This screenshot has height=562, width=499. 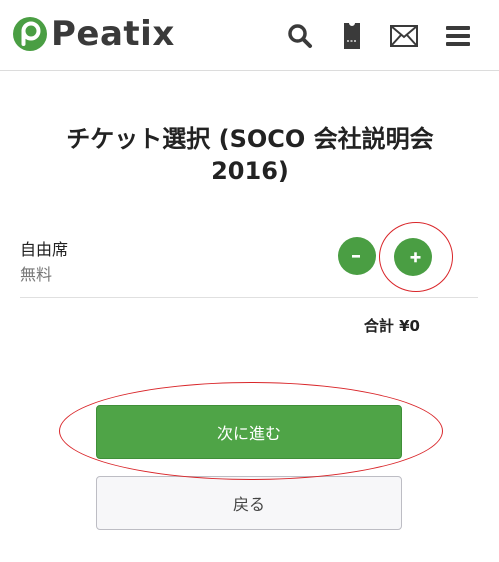 I want to click on mail-icon, so click(x=404, y=36).